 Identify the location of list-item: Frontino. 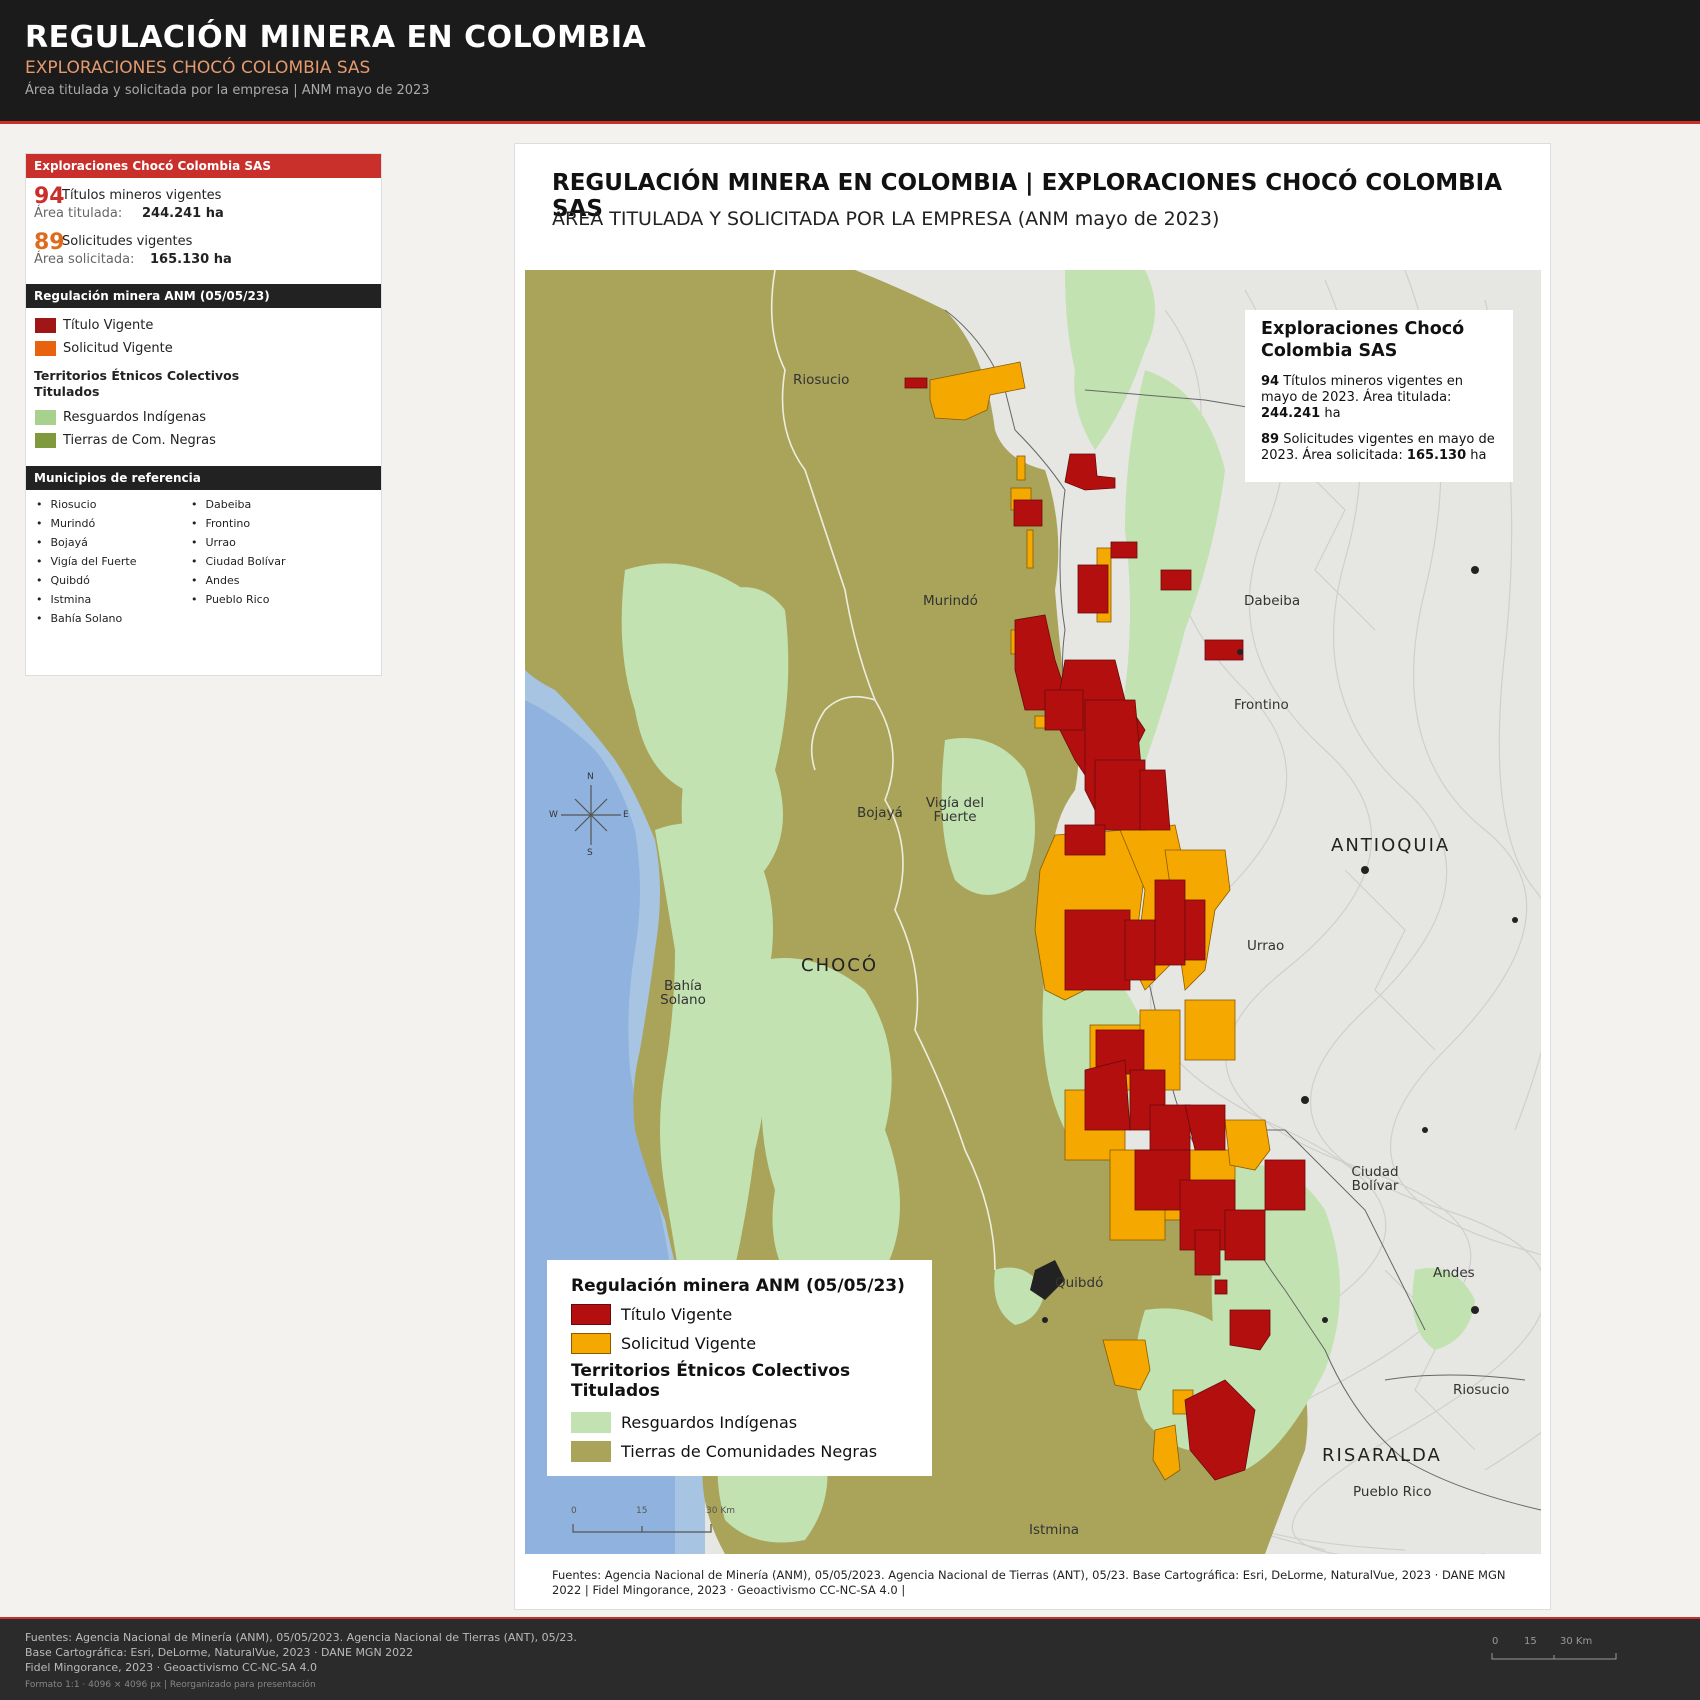
(268, 523).